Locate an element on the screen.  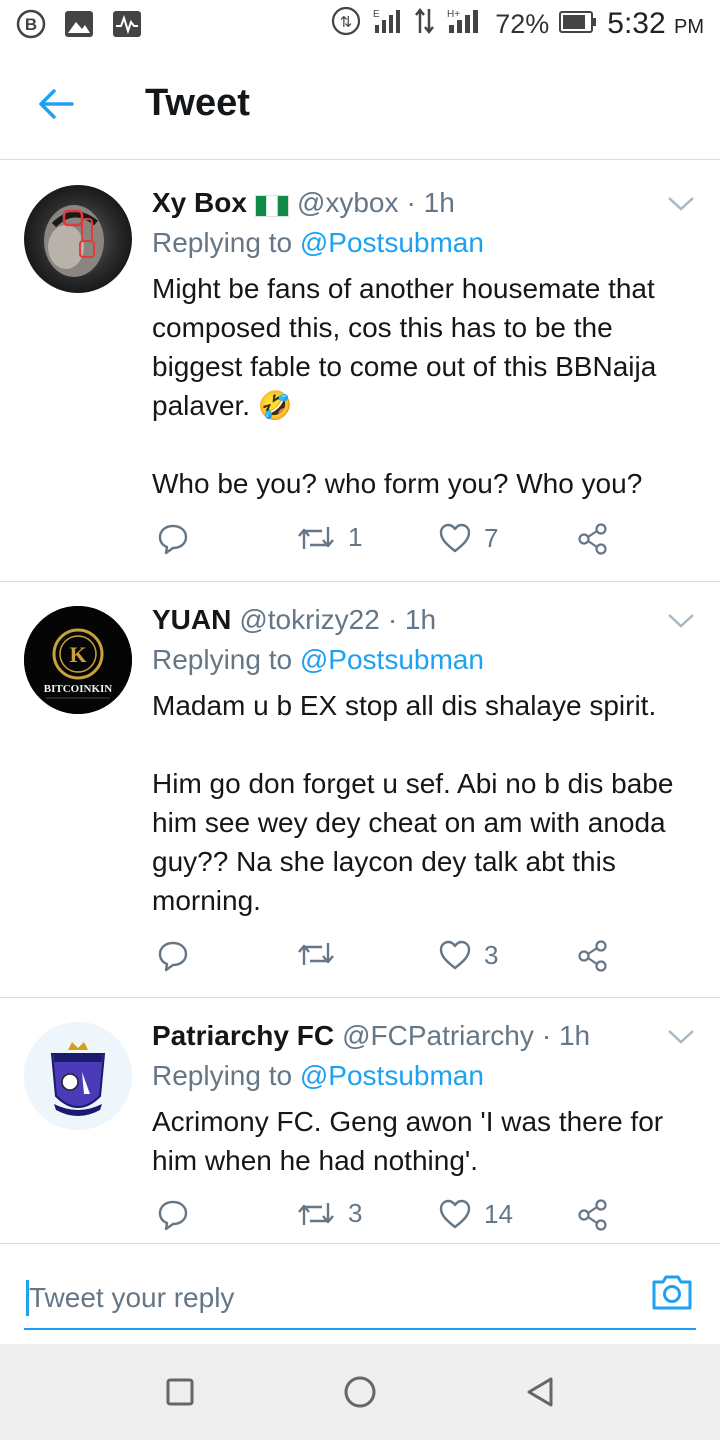
like-button: 3 is located at coordinates (468, 955).